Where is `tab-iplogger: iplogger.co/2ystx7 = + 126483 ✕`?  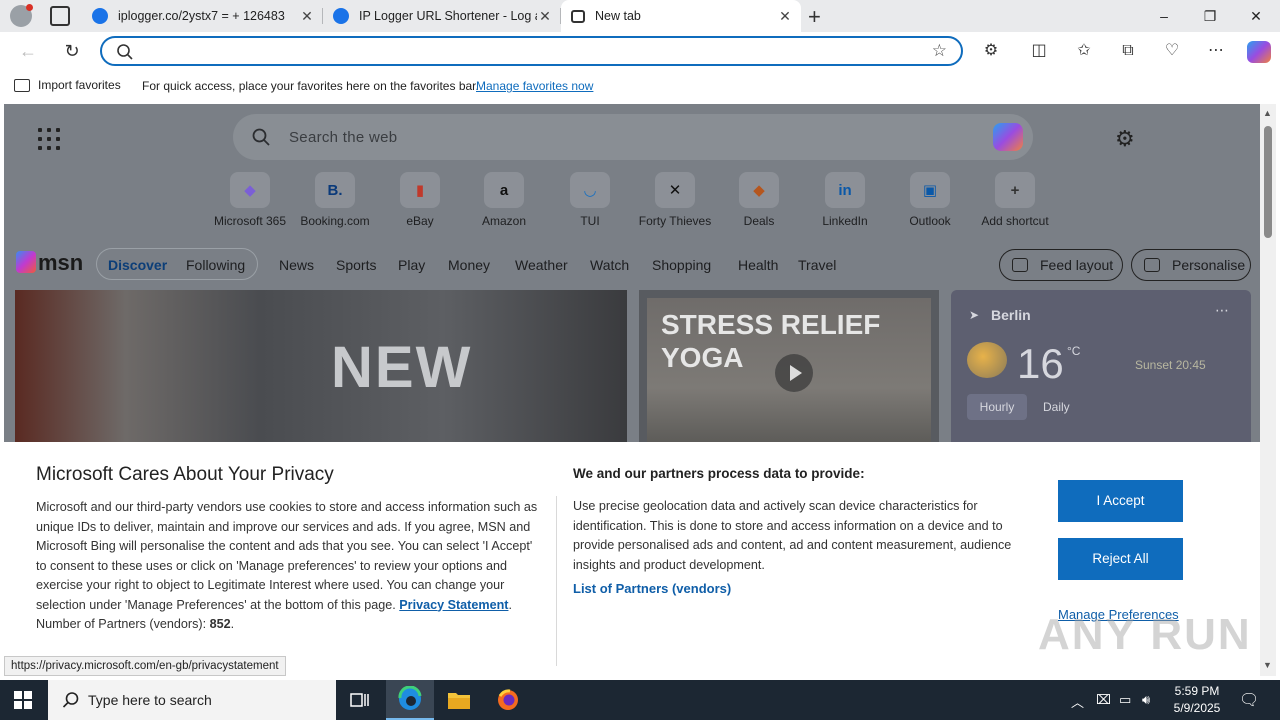 tab-iplogger: iplogger.co/2ystx7 = + 126483 ✕ is located at coordinates (202, 16).